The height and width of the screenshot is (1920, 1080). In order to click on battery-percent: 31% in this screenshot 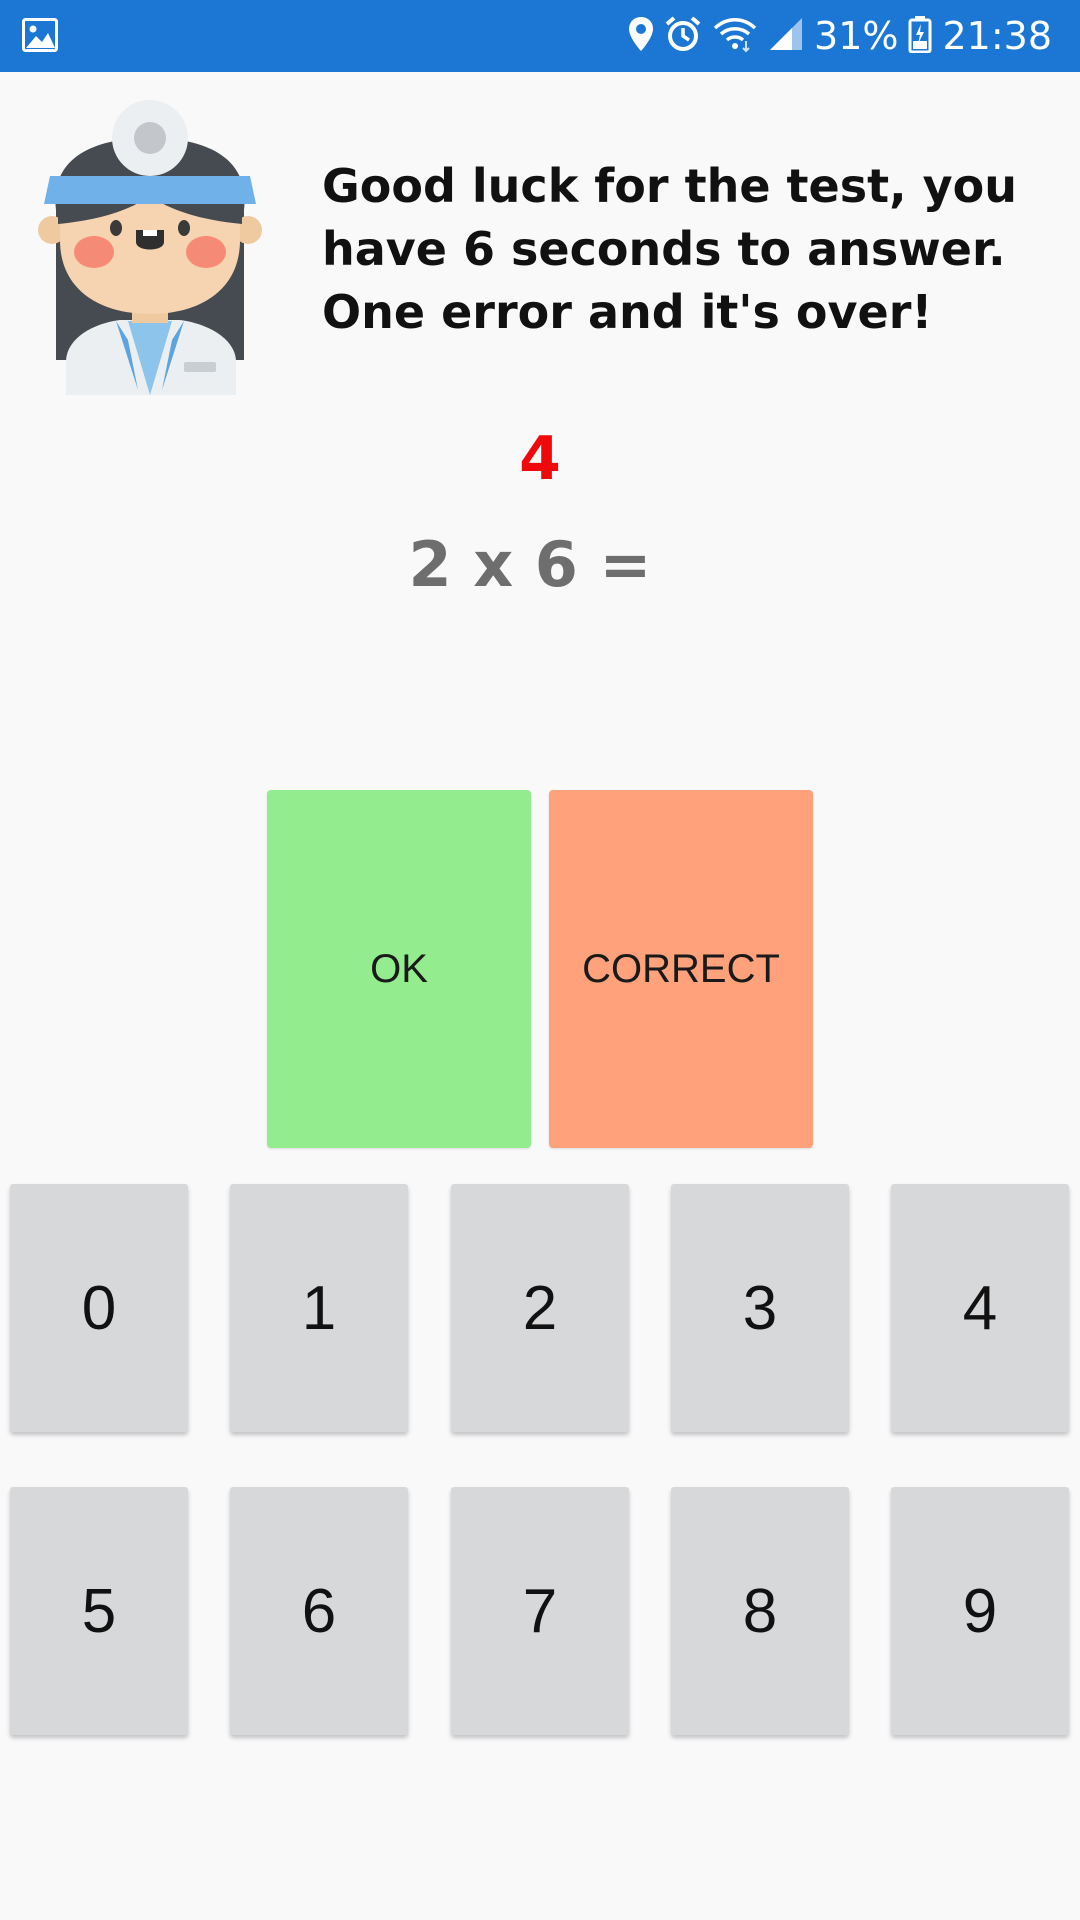, I will do `click(856, 36)`.